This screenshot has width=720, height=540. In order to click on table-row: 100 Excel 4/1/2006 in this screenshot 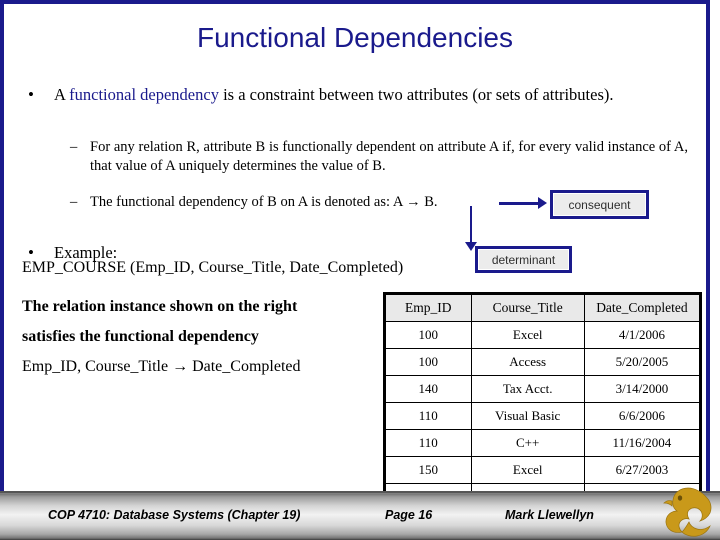, I will do `click(543, 335)`.